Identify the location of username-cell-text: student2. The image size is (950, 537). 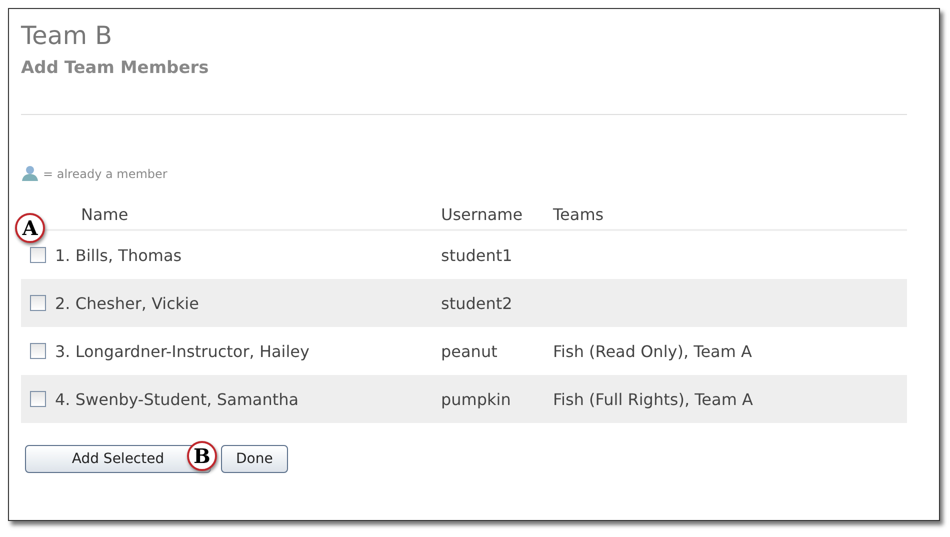
(477, 303).